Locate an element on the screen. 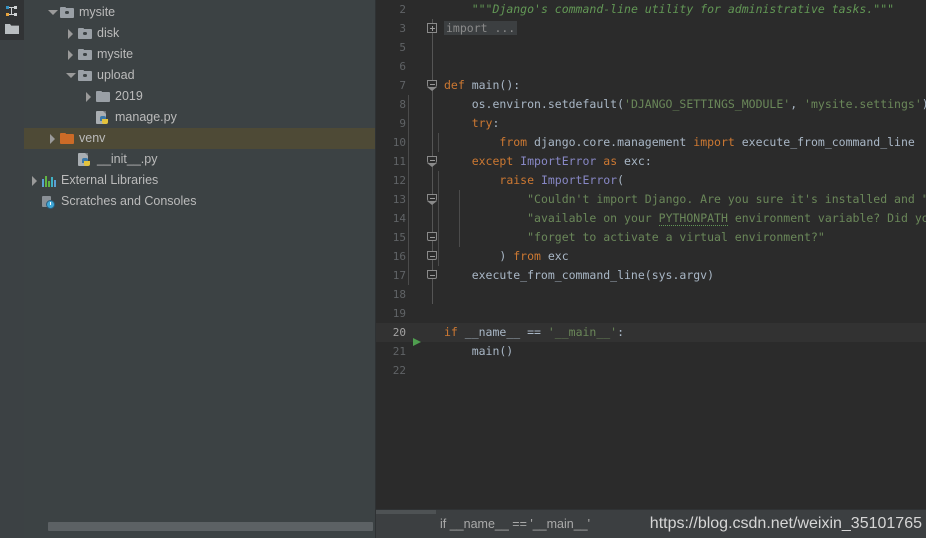 Image resolution: width=926 pixels, height=538 pixels. code-line: 7 def main(): is located at coordinates (651, 85).